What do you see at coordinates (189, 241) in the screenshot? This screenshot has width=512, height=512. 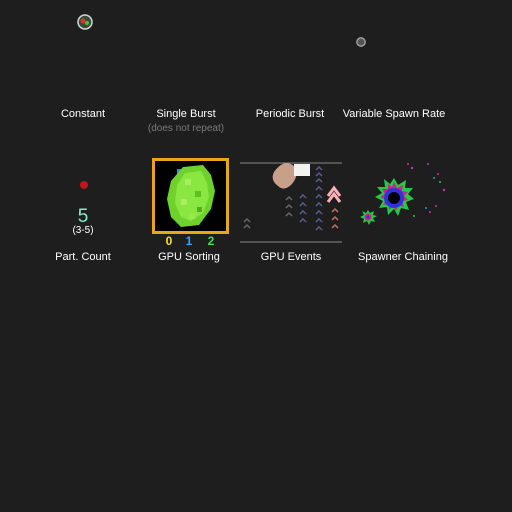 I see `sort-index-1: 1` at bounding box center [189, 241].